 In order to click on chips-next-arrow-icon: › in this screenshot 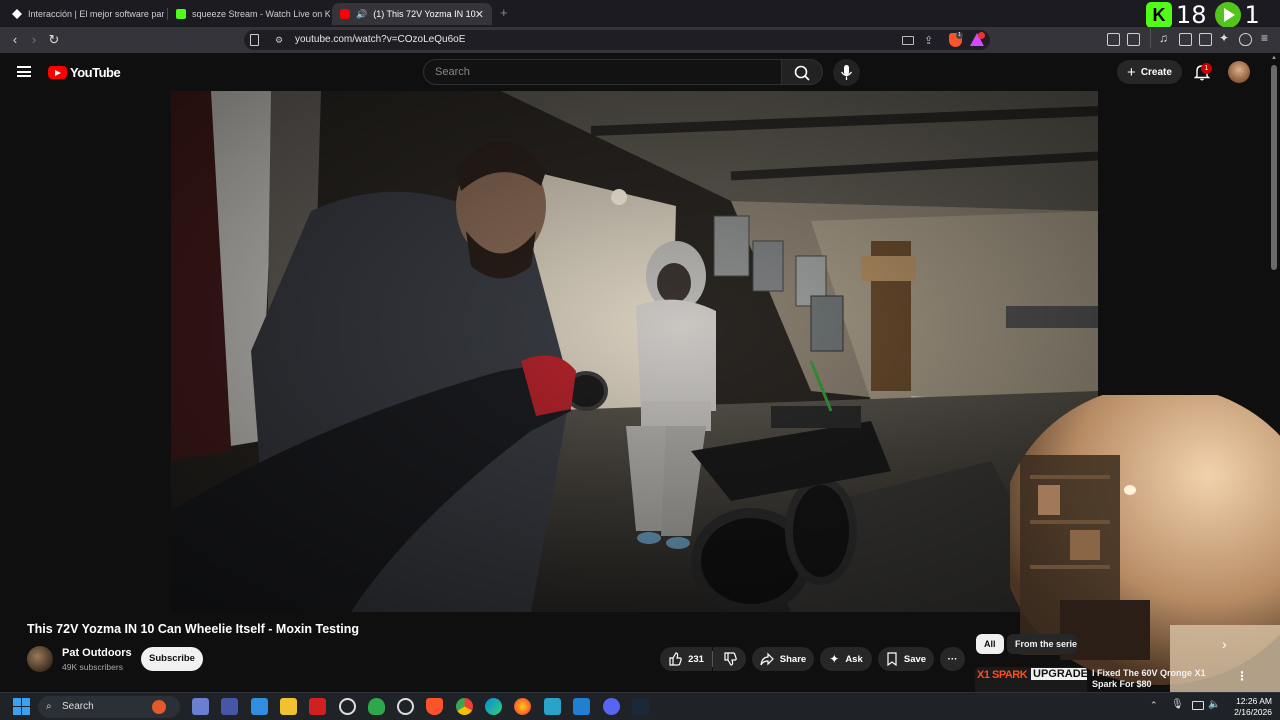, I will do `click(1224, 644)`.